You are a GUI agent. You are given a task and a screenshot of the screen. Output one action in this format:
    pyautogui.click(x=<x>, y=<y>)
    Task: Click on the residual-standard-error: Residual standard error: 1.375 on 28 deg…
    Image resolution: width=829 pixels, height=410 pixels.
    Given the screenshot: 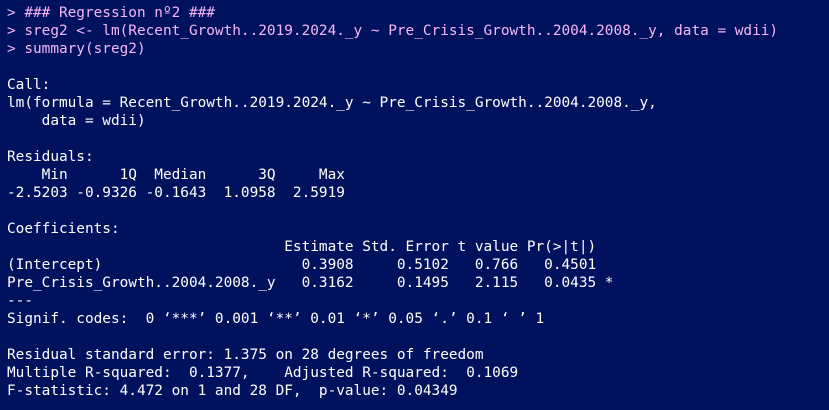 What is the action you would take?
    pyautogui.click(x=245, y=355)
    